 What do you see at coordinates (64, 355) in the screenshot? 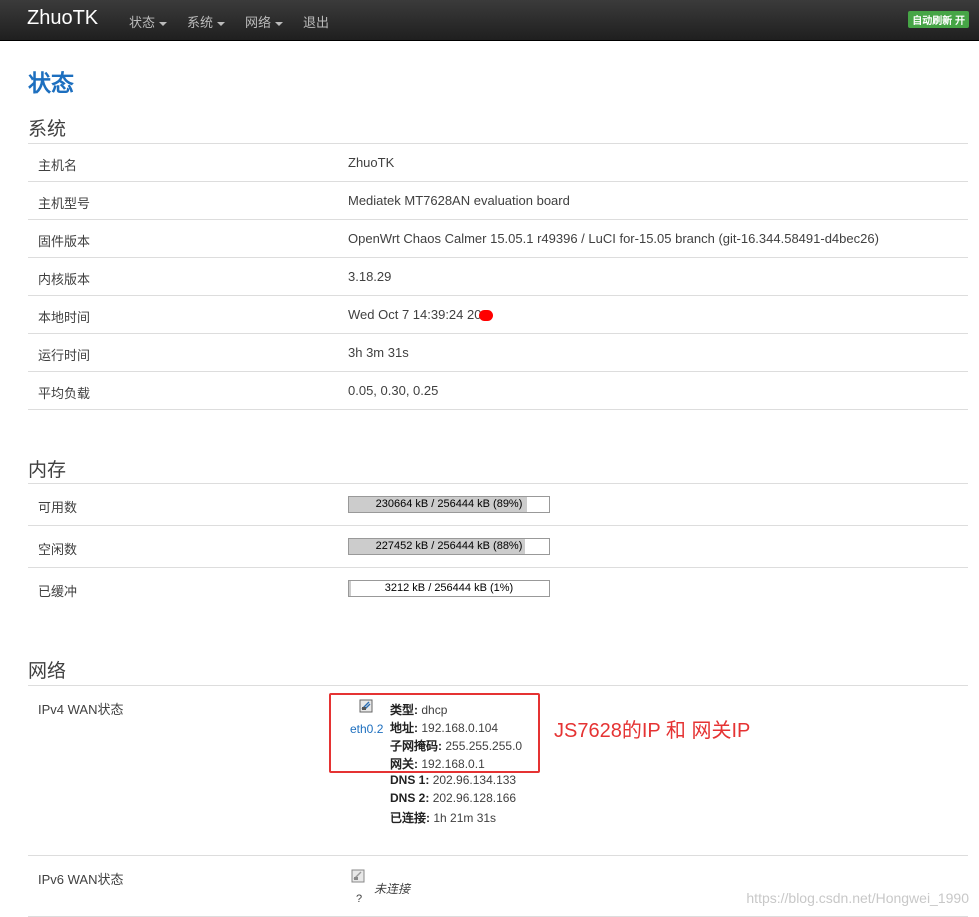
I see `row-label: 运行时间` at bounding box center [64, 355].